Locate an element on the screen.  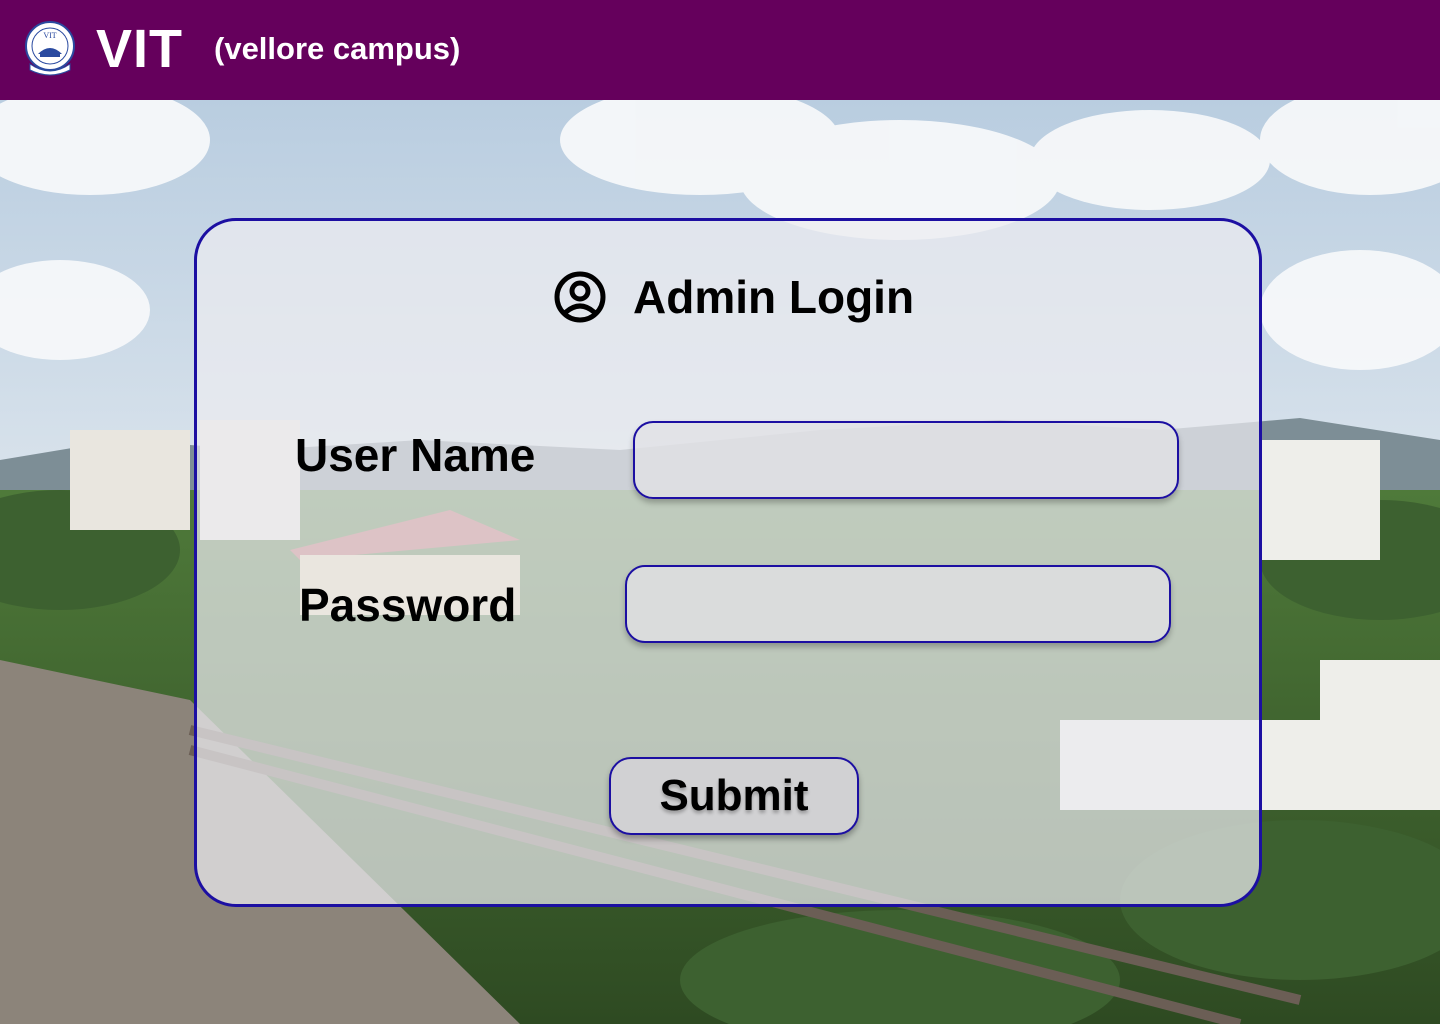
submit-button: Submit is located at coordinates (734, 796).